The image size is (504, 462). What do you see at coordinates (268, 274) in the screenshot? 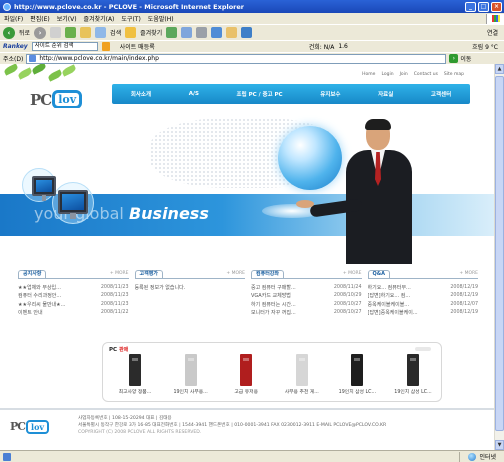
I see `lecture-board-title: 컴퓨터강좌` at bounding box center [268, 274].